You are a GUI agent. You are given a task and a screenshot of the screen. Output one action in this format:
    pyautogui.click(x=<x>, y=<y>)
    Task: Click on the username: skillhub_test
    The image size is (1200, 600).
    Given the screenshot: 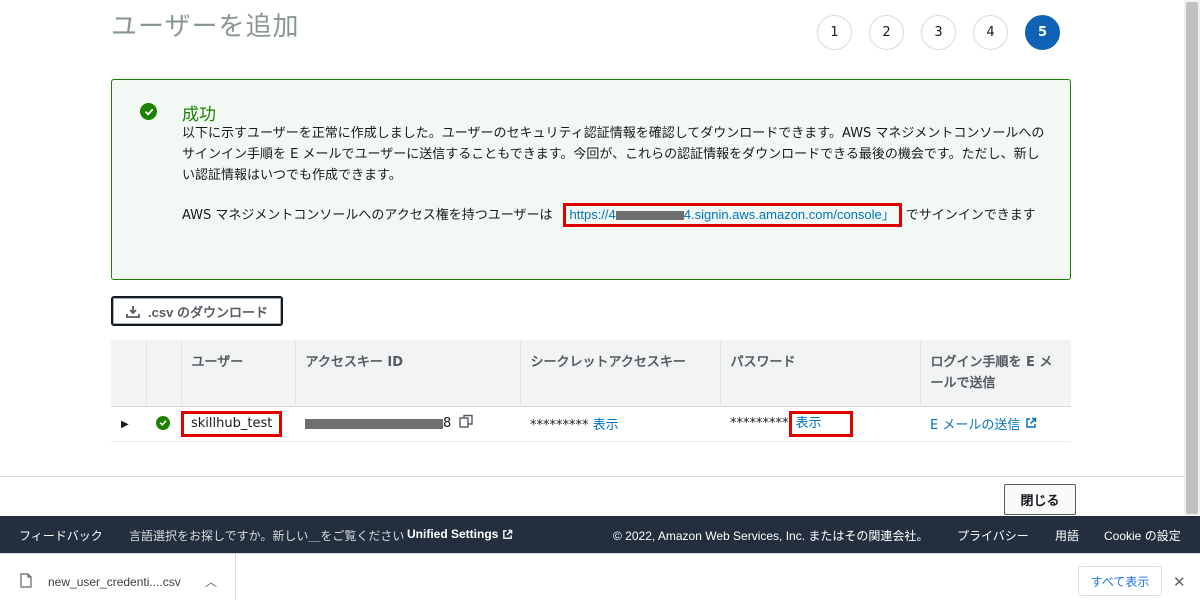 What is the action you would take?
    pyautogui.click(x=232, y=423)
    